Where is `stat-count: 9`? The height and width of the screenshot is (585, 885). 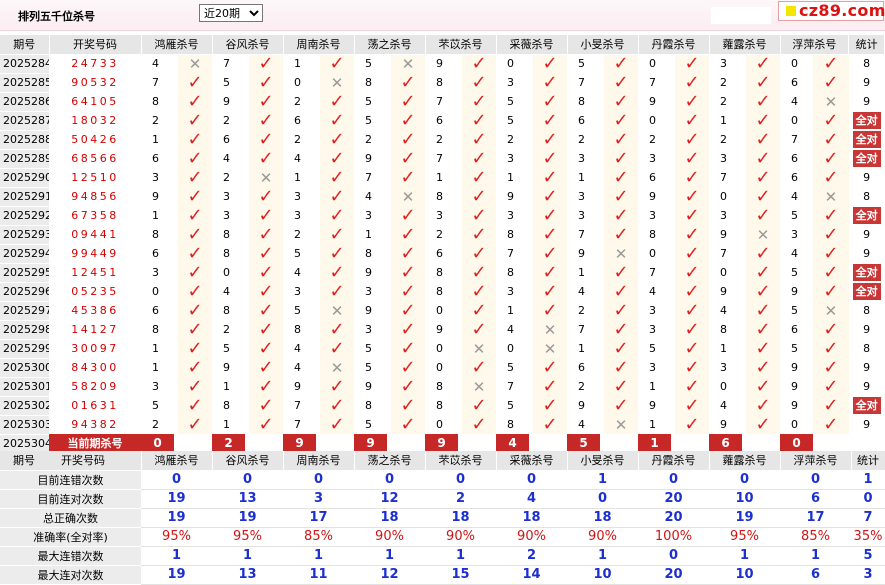 stat-count: 9 is located at coordinates (867, 386).